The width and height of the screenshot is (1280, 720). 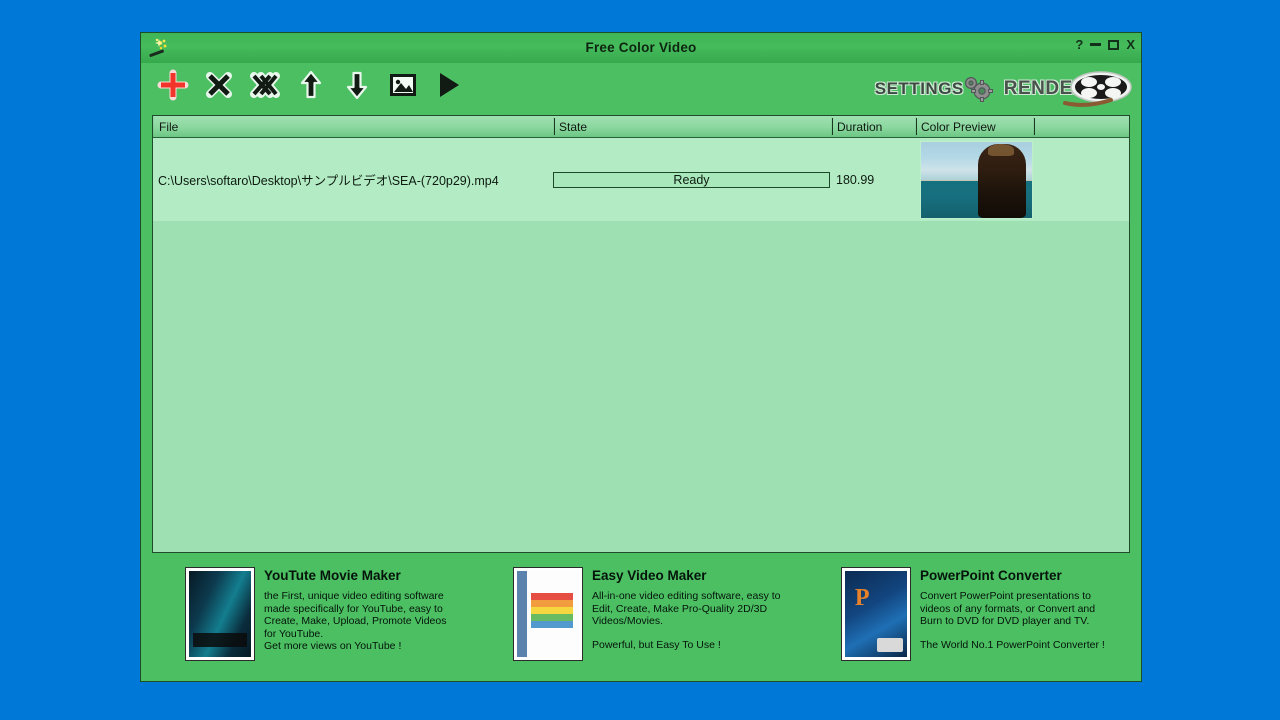 I want to click on ad-title: PowerPoint Converter, so click(x=991, y=575).